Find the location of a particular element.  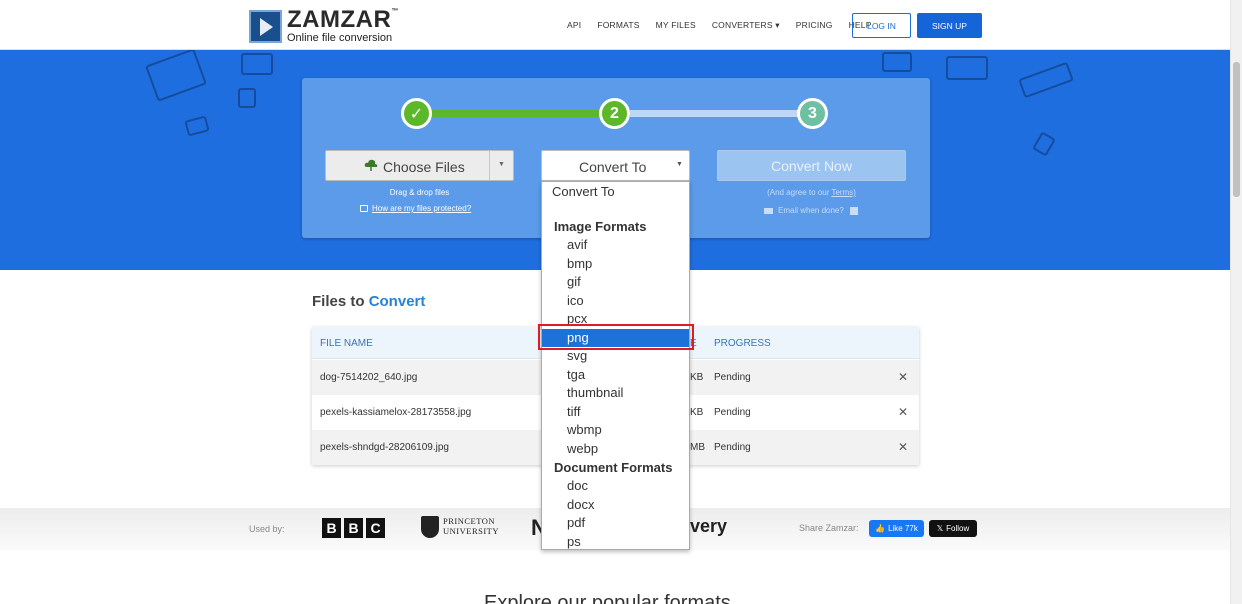

thumbs-up-icon: 👍 is located at coordinates (880, 528).